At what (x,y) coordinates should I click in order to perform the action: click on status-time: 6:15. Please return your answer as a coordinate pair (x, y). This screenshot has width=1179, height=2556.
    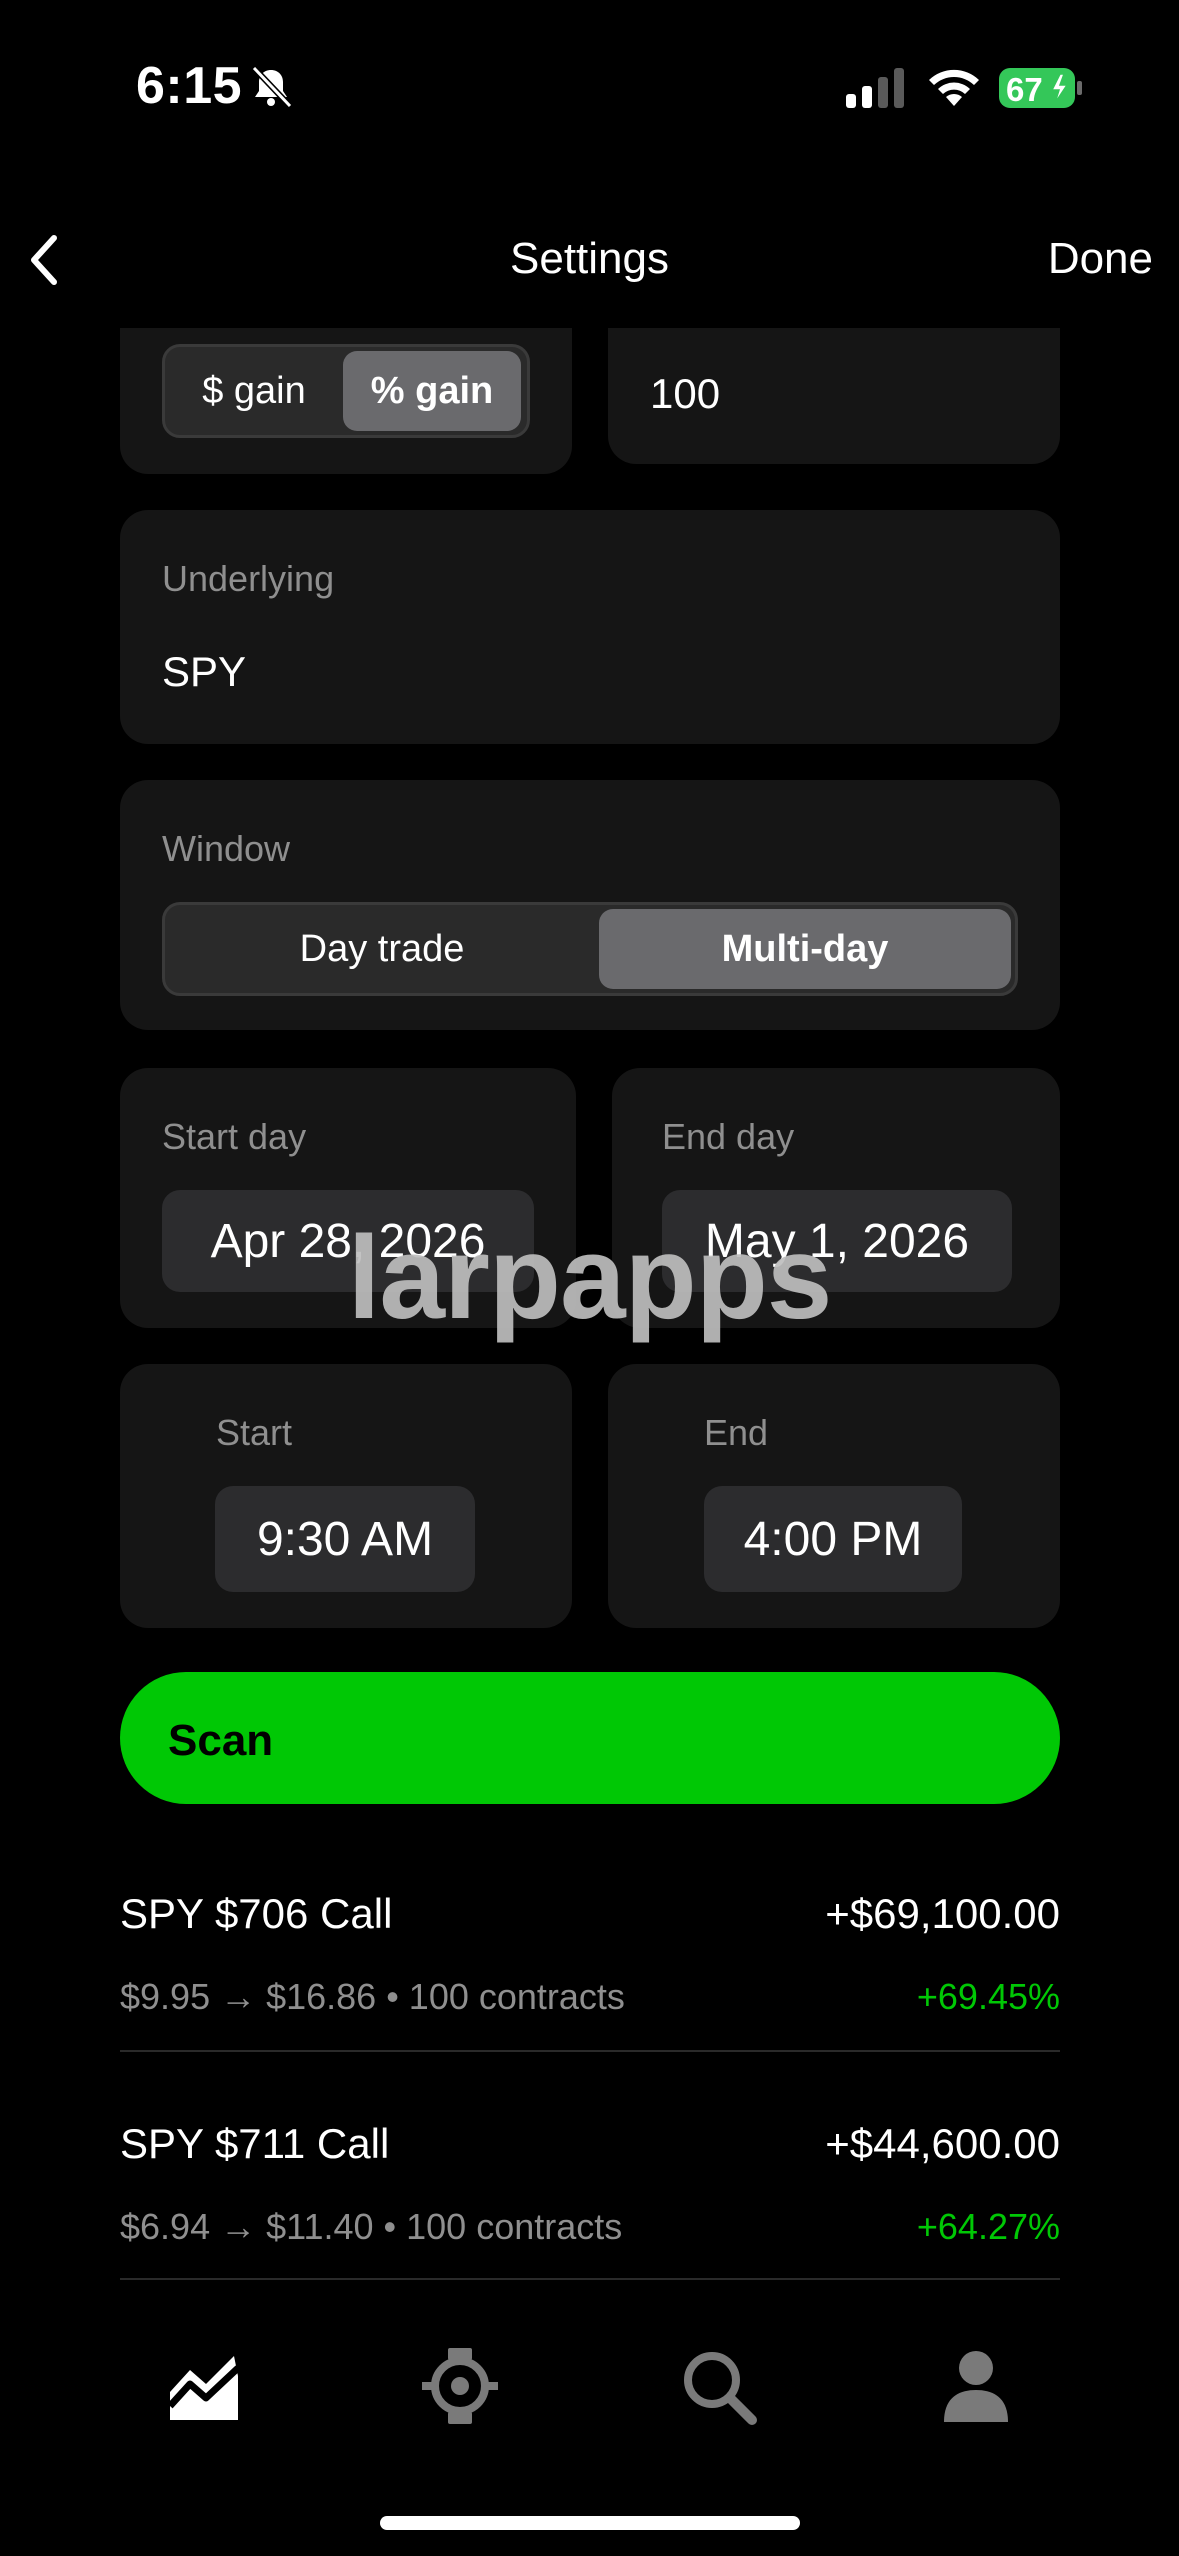
    Looking at the image, I should click on (189, 86).